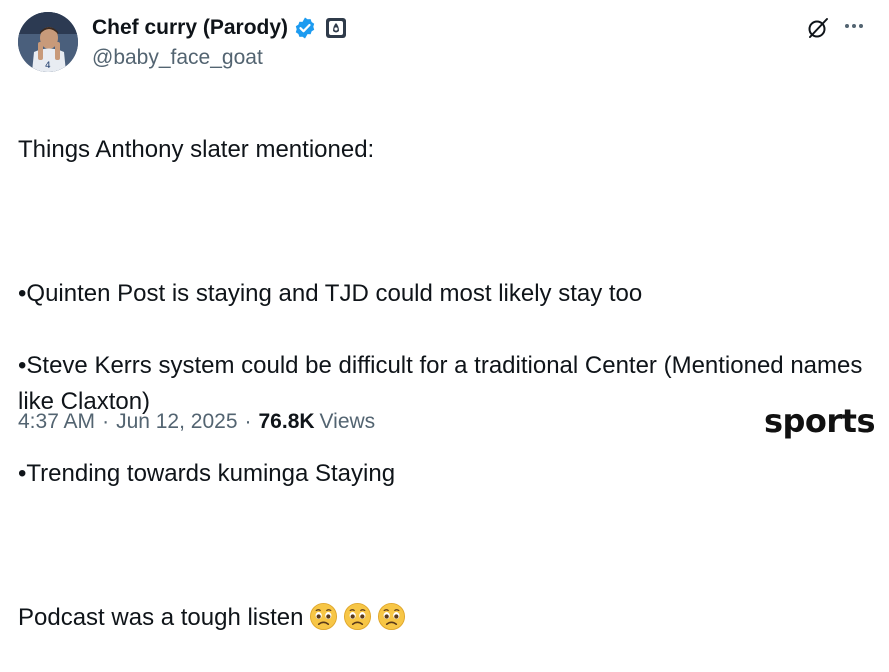 The height and width of the screenshot is (672, 889). Describe the element at coordinates (348, 422) in the screenshot. I see `views-label: Views` at that location.